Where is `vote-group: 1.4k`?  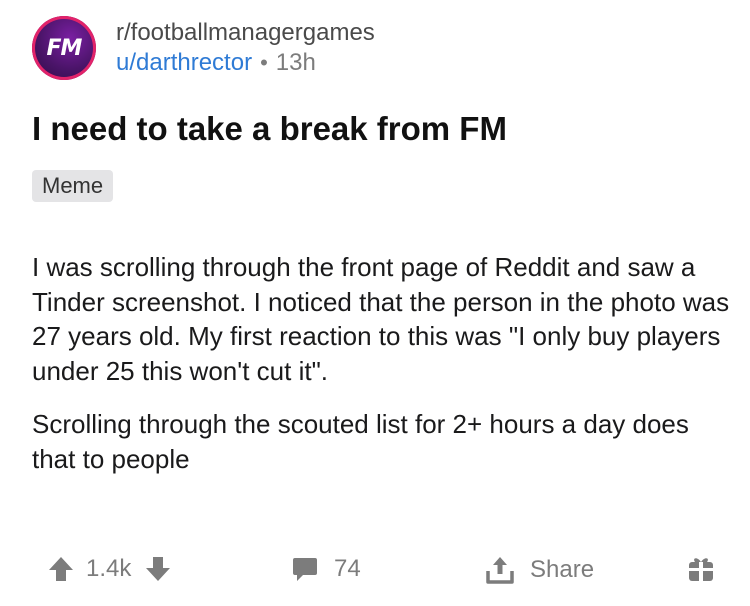
vote-group: 1.4k is located at coordinates (109, 569).